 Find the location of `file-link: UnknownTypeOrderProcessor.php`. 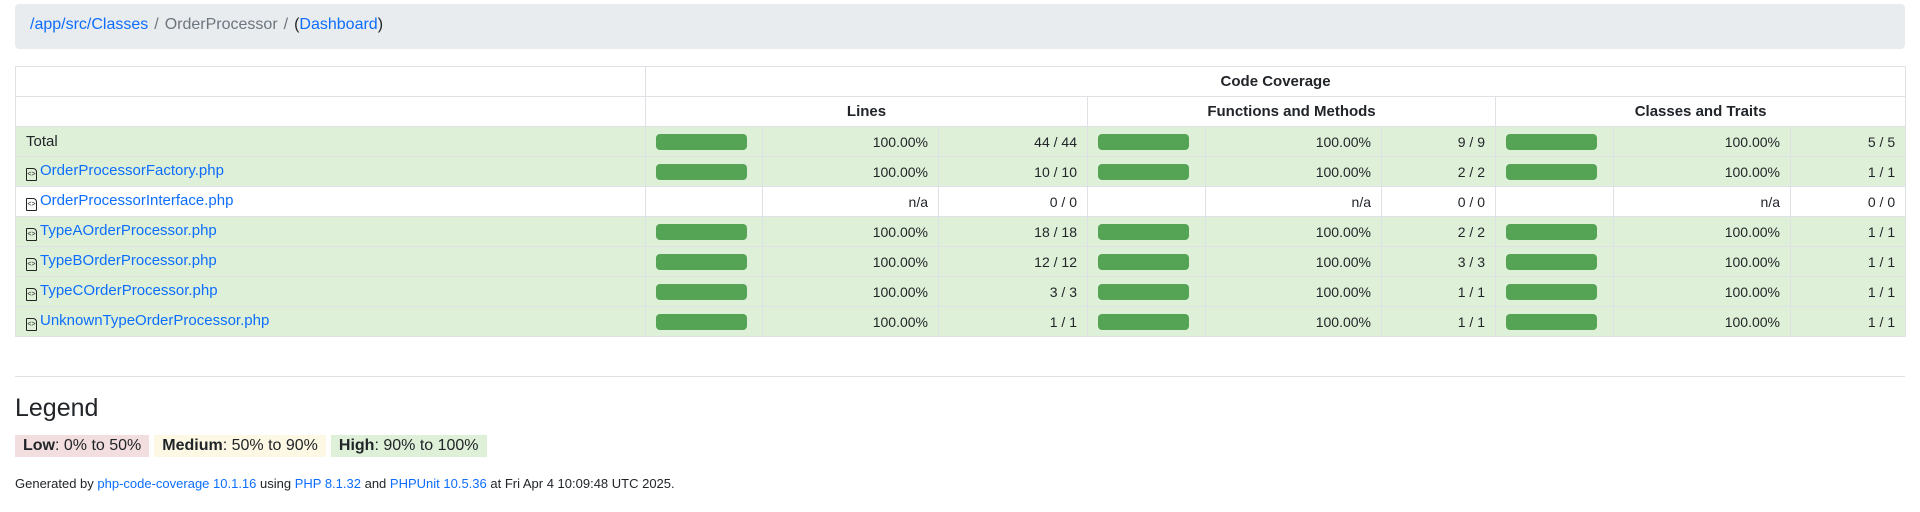

file-link: UnknownTypeOrderProcessor.php is located at coordinates (154, 320).